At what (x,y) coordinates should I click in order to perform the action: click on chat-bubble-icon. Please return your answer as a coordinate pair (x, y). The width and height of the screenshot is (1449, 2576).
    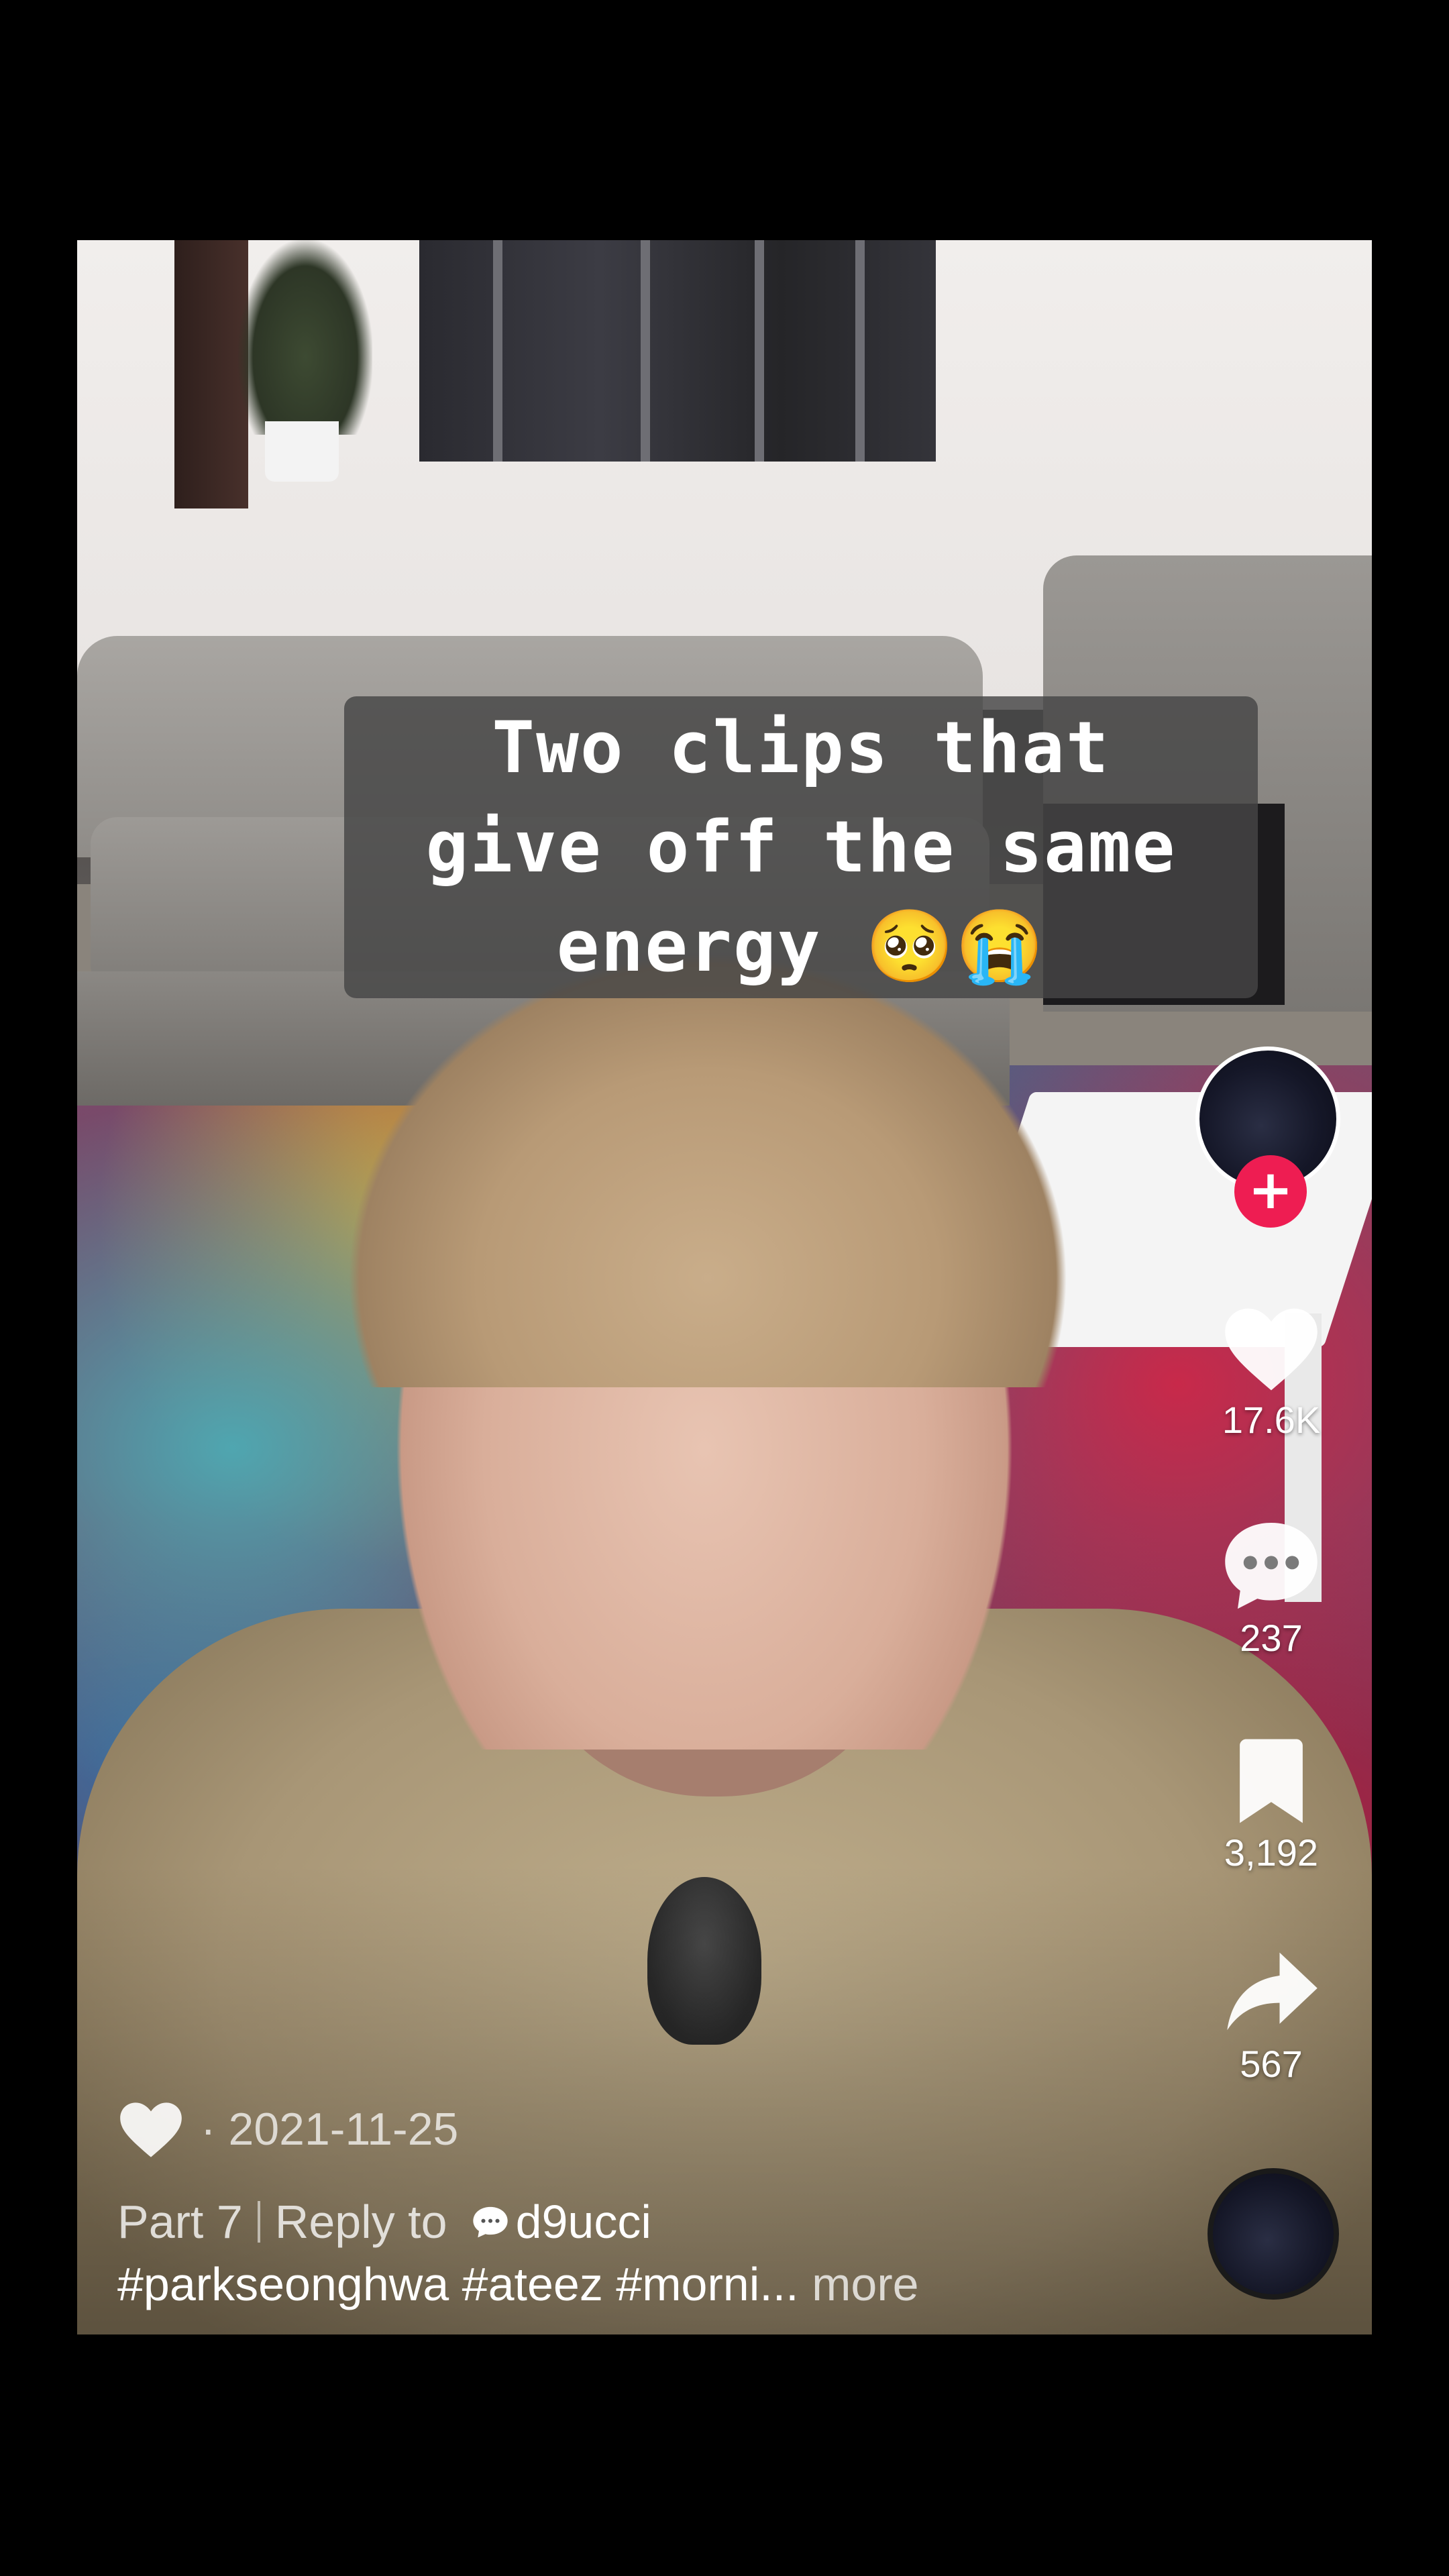
    Looking at the image, I should click on (490, 2222).